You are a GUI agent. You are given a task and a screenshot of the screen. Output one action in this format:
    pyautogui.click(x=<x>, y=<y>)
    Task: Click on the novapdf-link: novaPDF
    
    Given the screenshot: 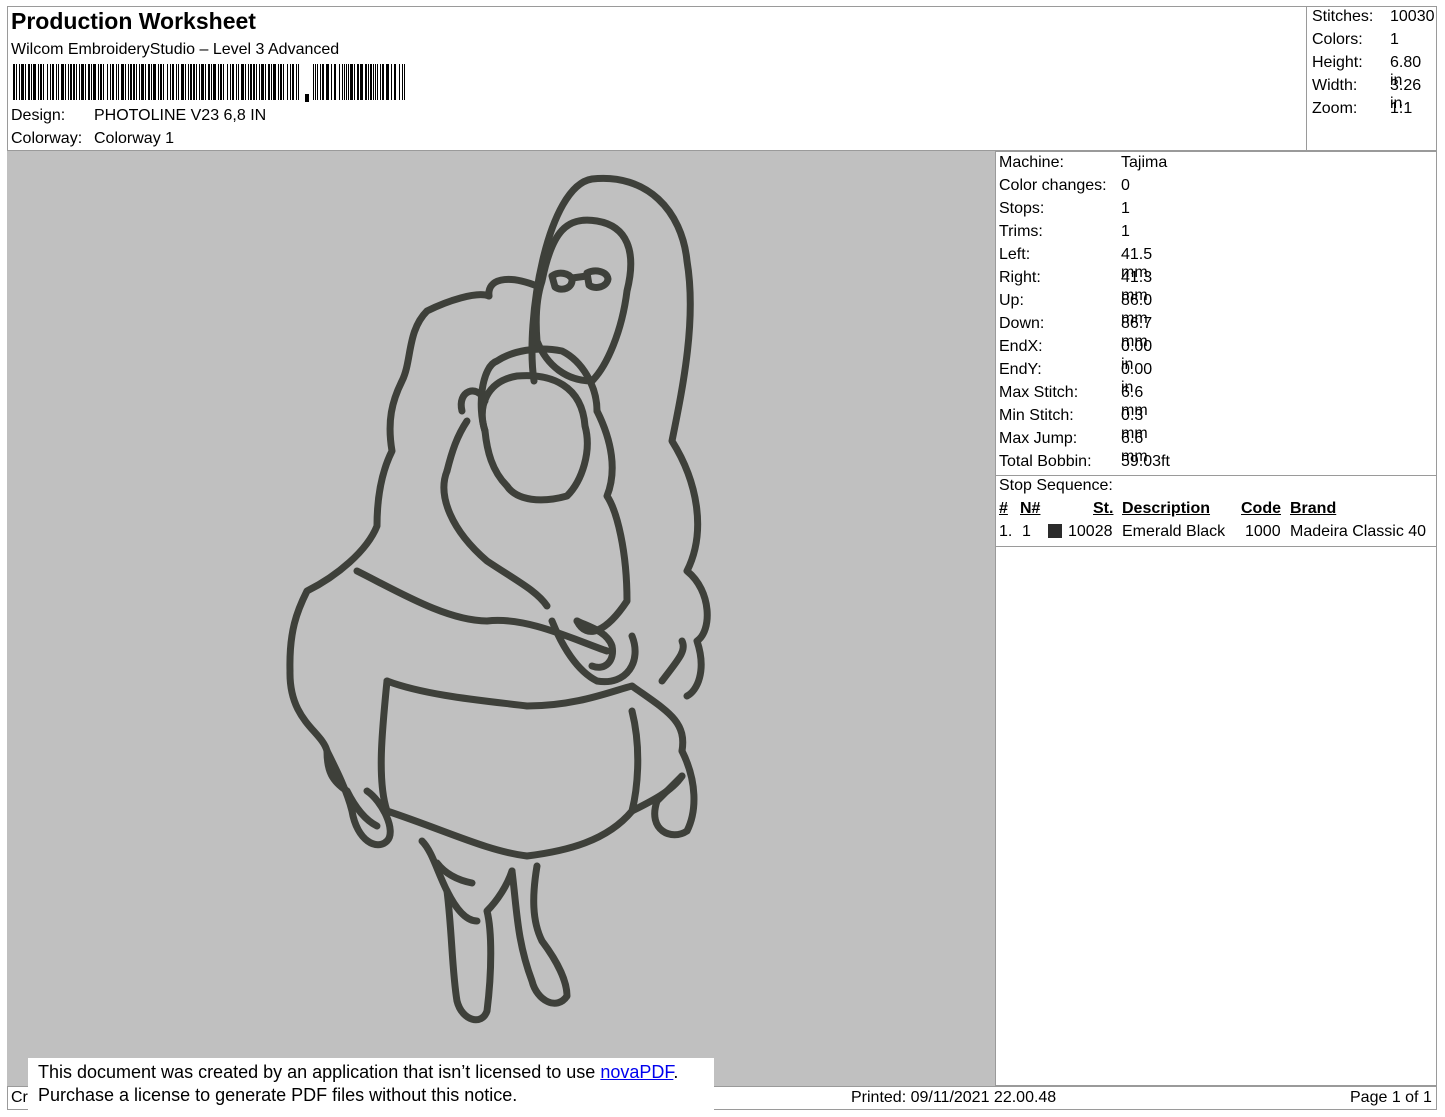 What is the action you would take?
    pyautogui.click(x=636, y=1072)
    